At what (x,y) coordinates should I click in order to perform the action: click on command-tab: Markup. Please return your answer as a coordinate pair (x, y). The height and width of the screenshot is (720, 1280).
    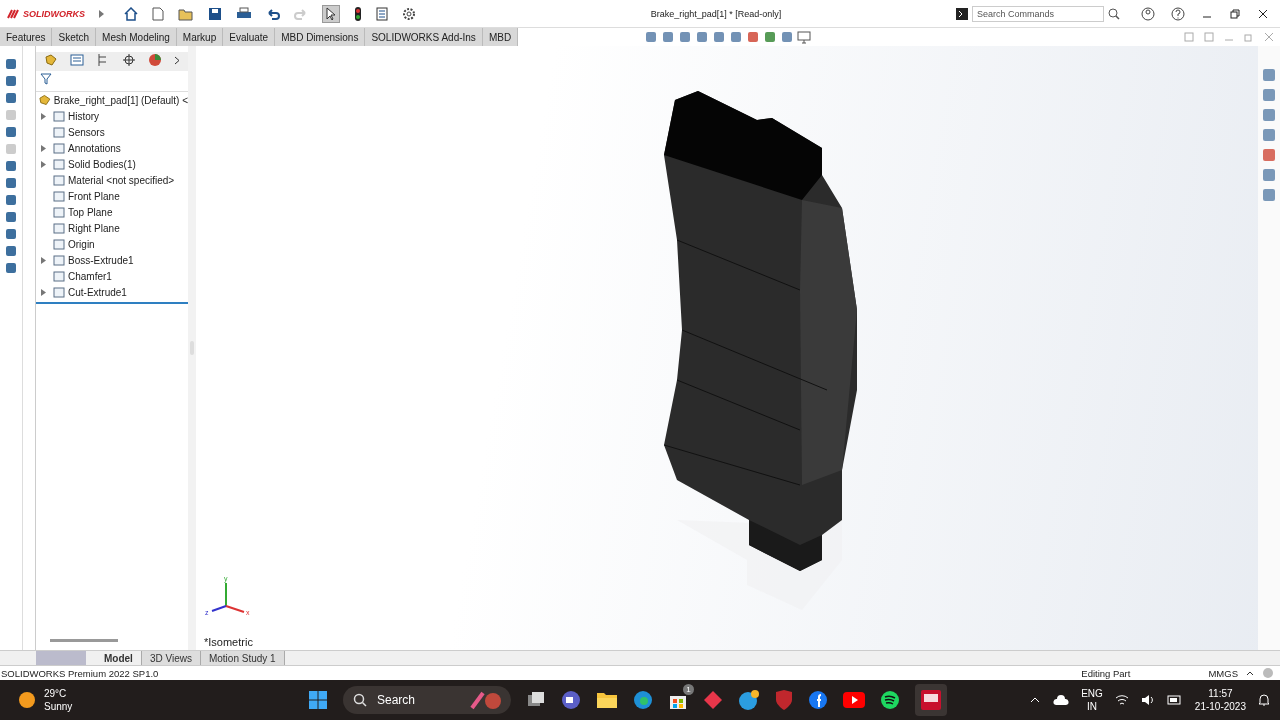
    Looking at the image, I should click on (200, 37).